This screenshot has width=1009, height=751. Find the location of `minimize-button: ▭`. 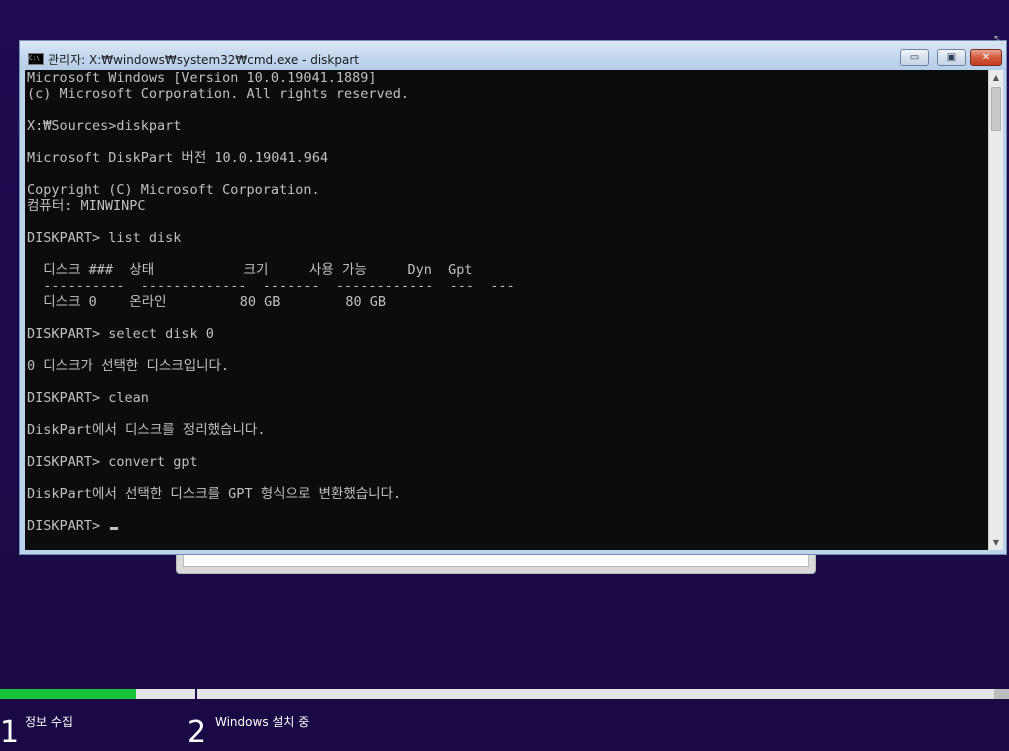

minimize-button: ▭ is located at coordinates (914, 57).